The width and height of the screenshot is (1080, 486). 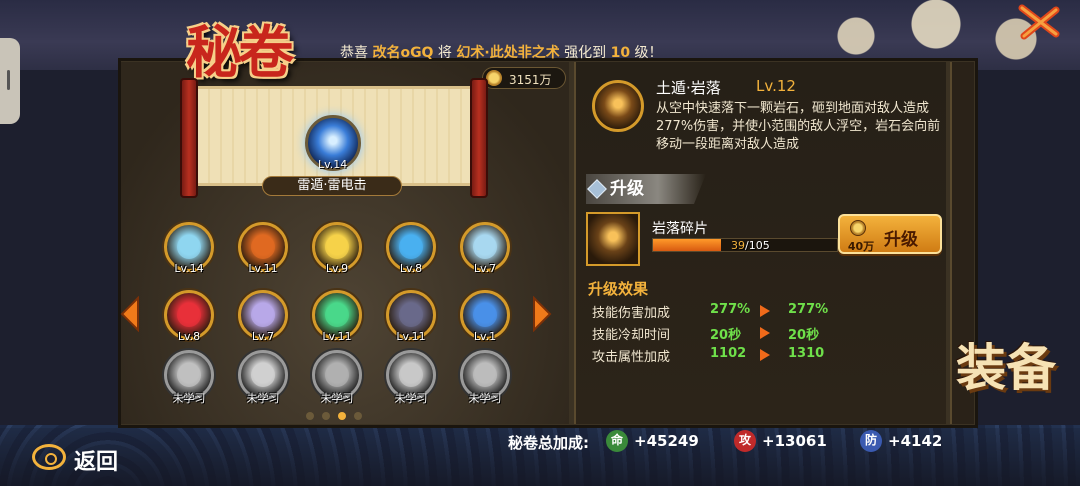 I want to click on close-icon, so click(x=1039, y=22).